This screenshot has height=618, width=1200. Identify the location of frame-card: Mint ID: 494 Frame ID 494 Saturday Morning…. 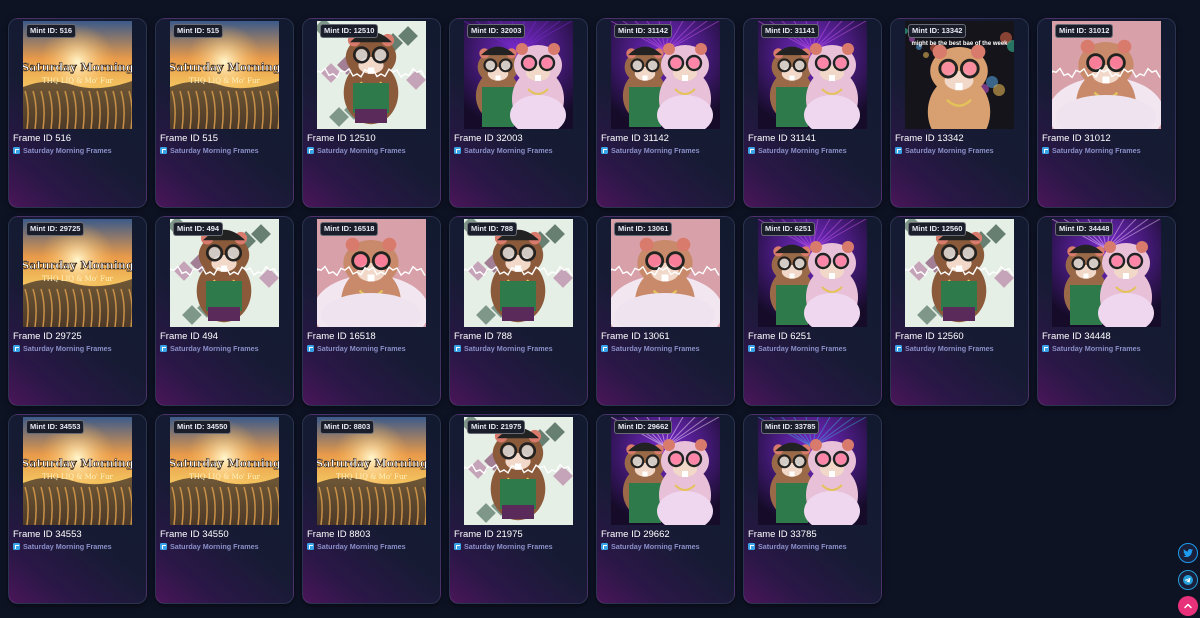
(224, 311).